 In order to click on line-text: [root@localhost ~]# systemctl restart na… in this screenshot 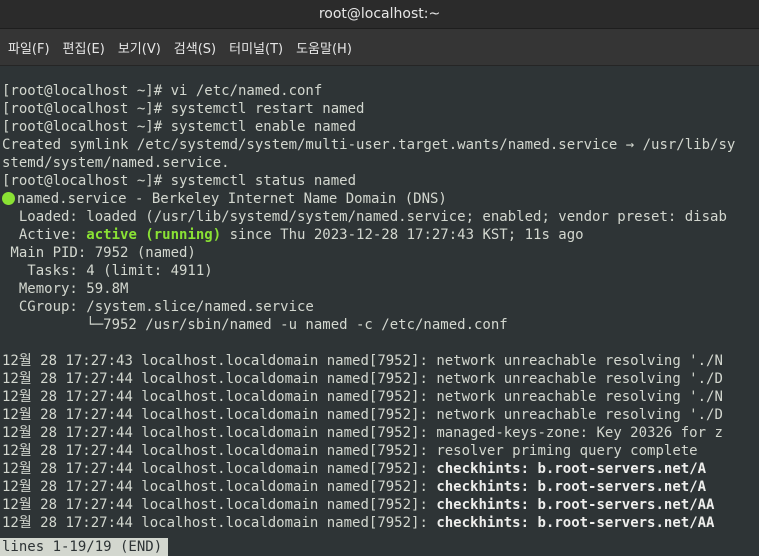, I will do `click(183, 109)`.